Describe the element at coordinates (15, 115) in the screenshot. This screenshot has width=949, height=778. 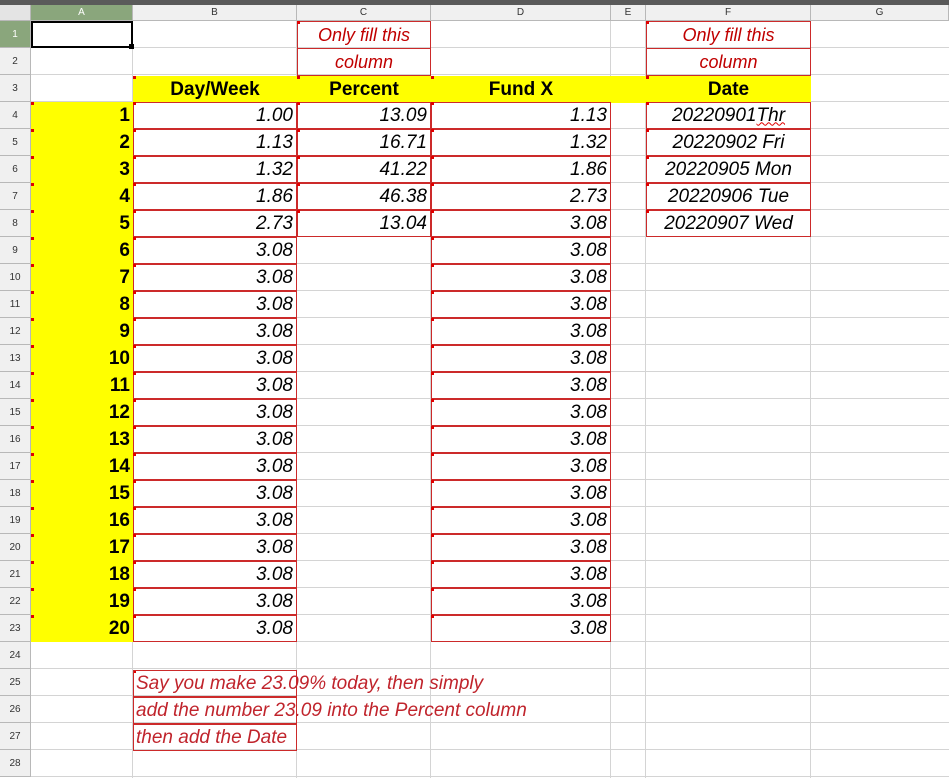
I see `row-header-4: 4` at that location.